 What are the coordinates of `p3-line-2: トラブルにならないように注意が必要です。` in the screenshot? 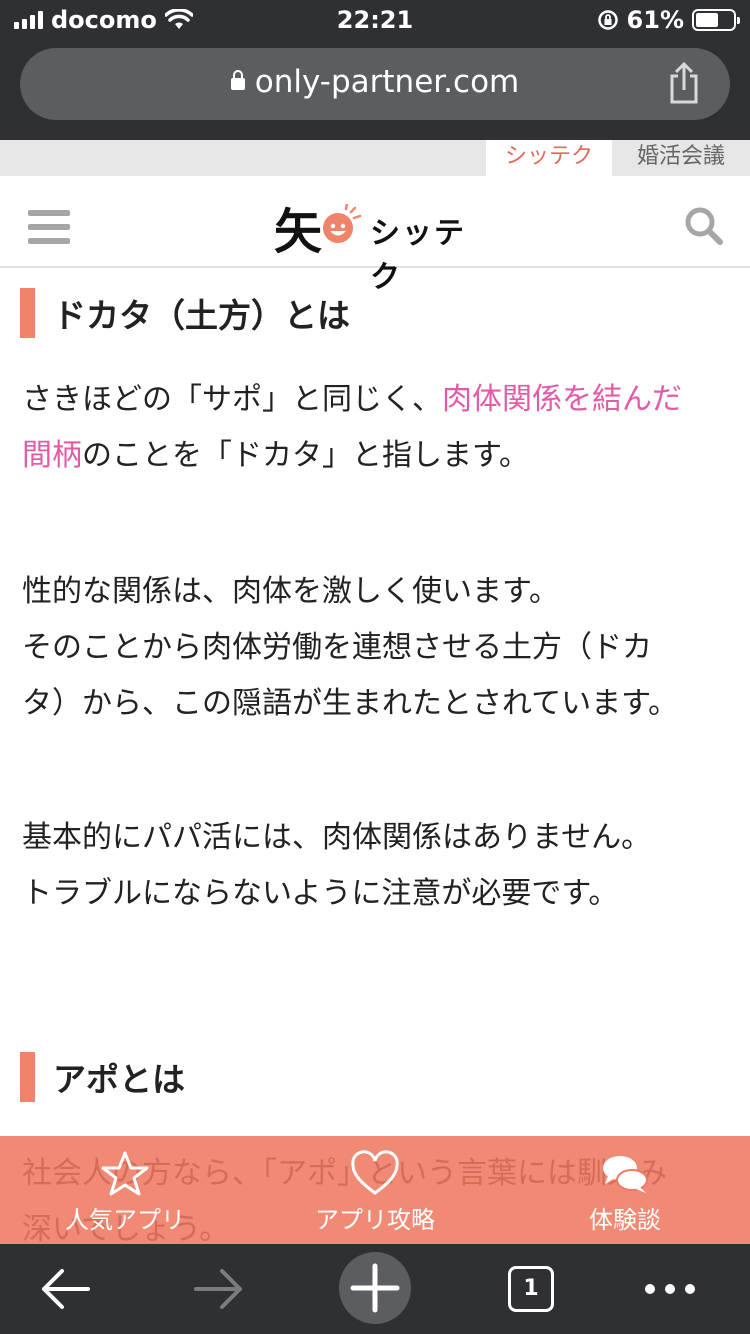 It's located at (320, 893).